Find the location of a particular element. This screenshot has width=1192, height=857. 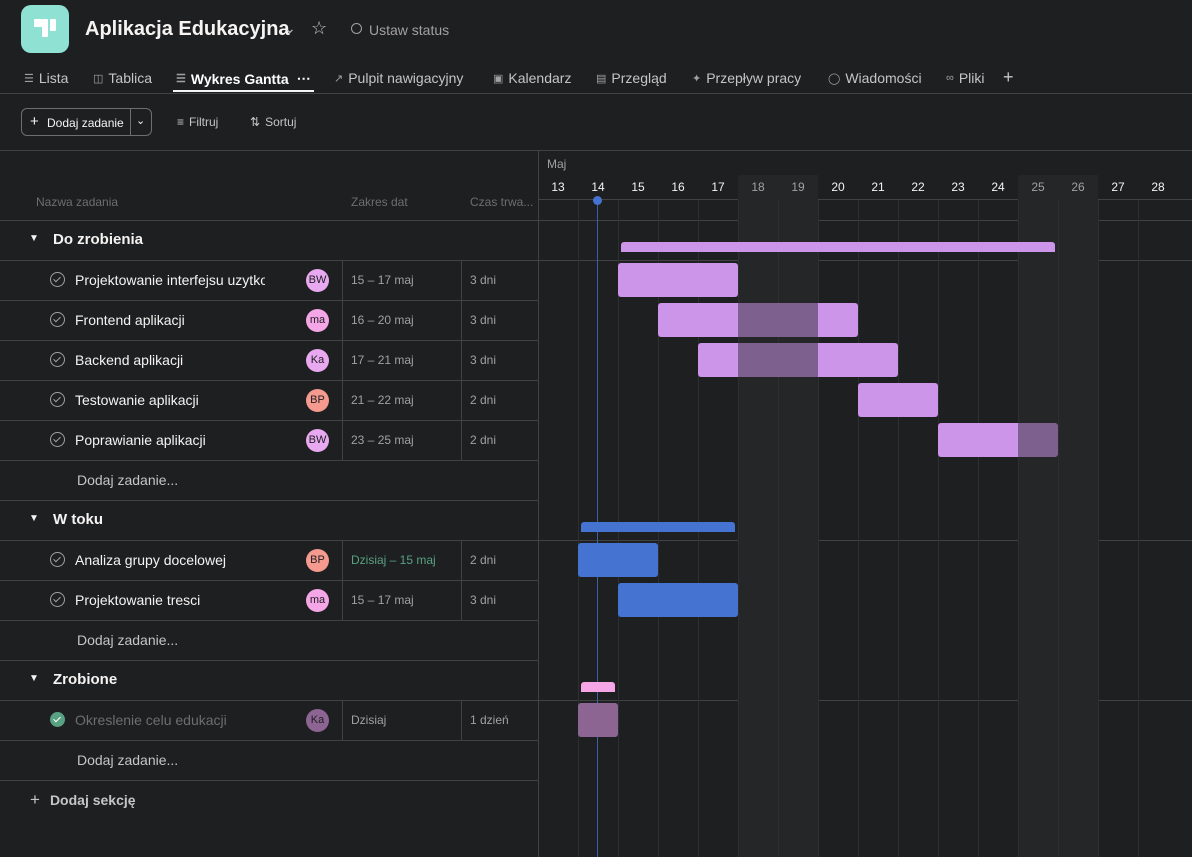

task-duration: 2 dni is located at coordinates (483, 400).